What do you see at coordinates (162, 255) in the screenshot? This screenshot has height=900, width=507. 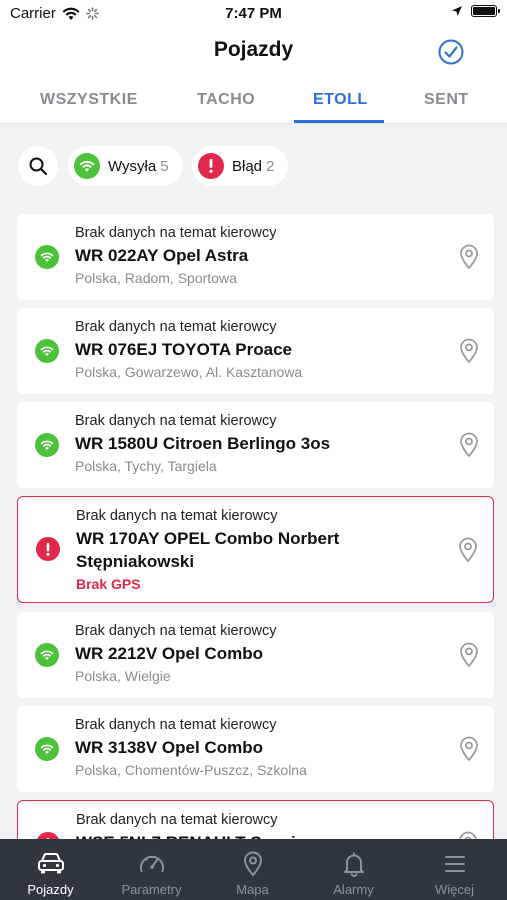 I see `vehicle-name: WR 022AY Opel Astra` at bounding box center [162, 255].